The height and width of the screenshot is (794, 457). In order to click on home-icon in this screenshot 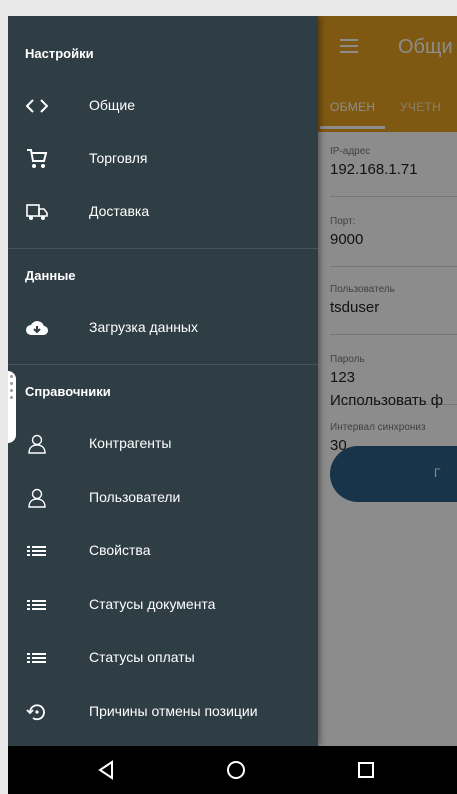, I will do `click(236, 770)`.